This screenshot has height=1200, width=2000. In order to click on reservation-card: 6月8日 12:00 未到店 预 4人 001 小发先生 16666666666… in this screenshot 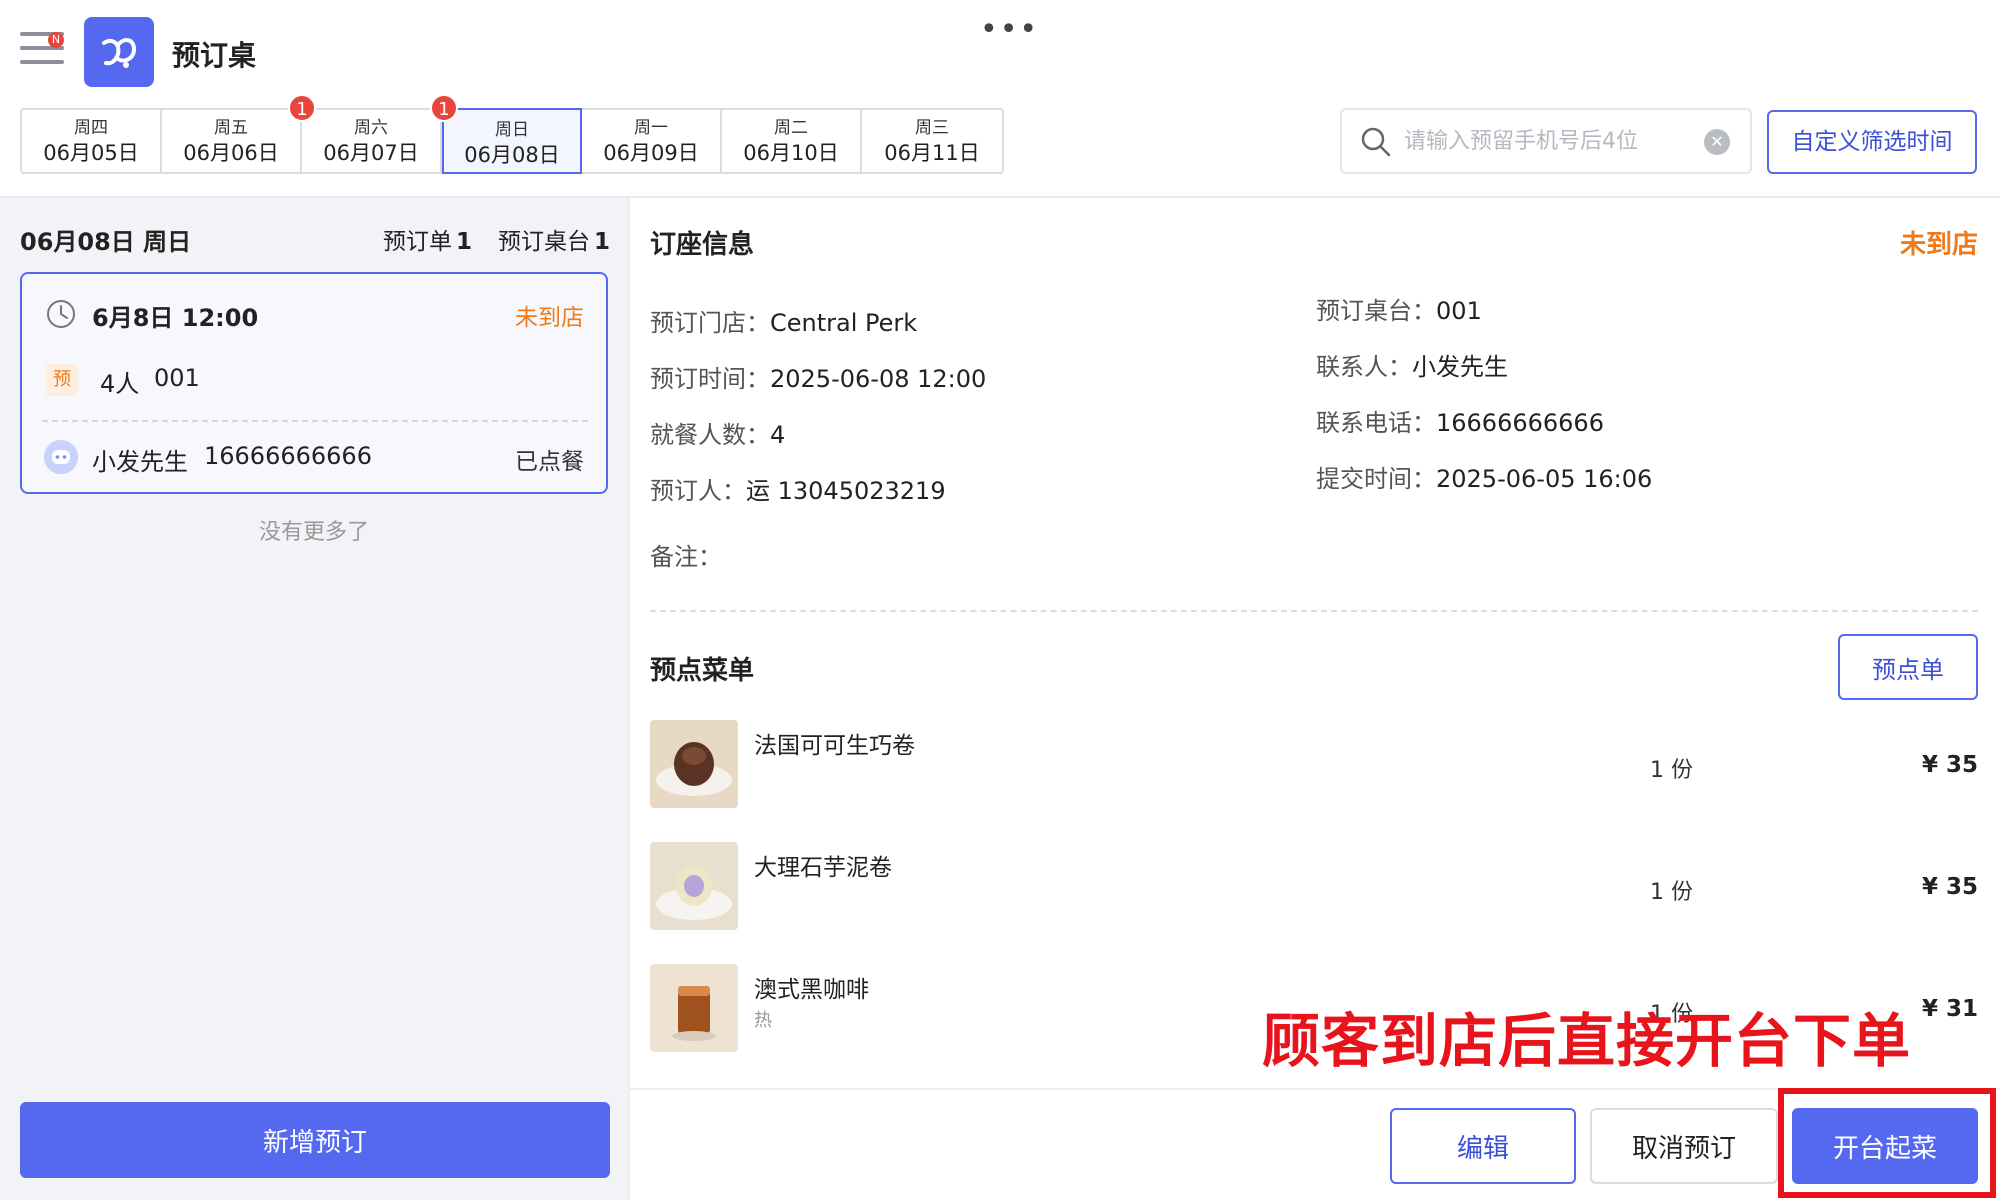, I will do `click(314, 383)`.